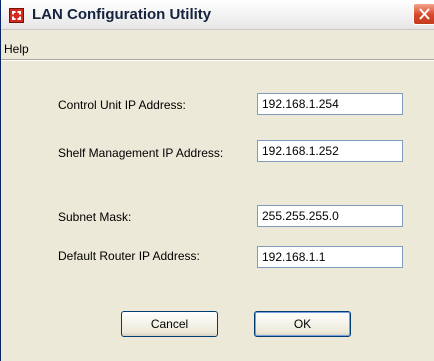 The image size is (434, 361). What do you see at coordinates (122, 105) in the screenshot?
I see `control-unit-ip-label: Control Unit IP Address:` at bounding box center [122, 105].